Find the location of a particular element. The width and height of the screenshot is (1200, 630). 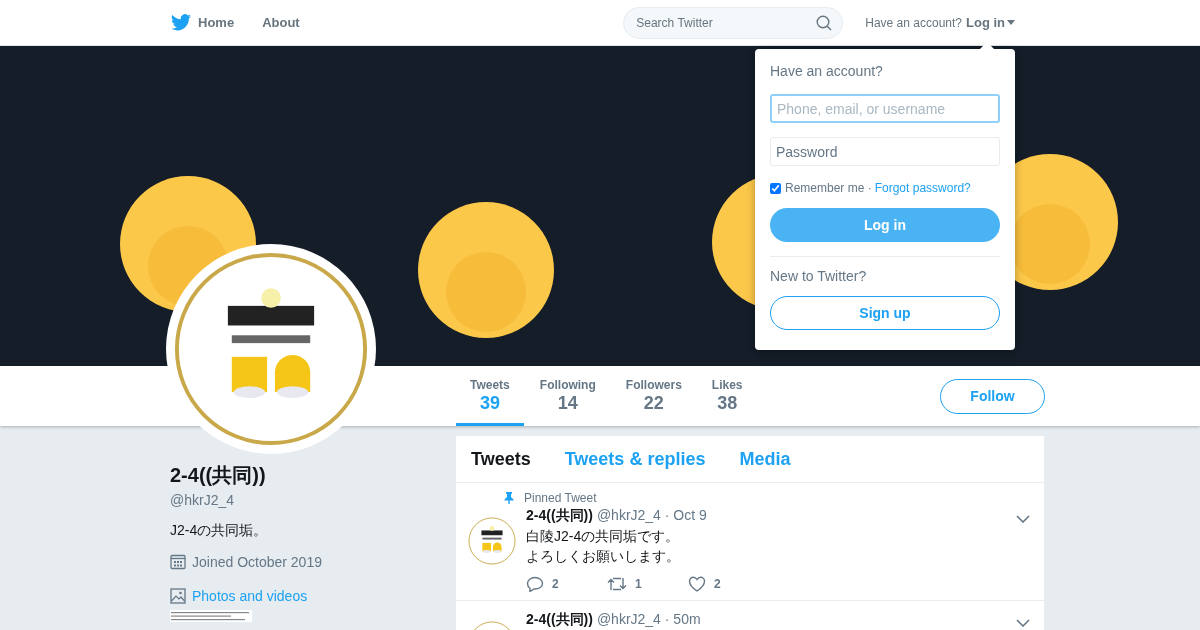

like-button: 2 is located at coordinates (710, 584).